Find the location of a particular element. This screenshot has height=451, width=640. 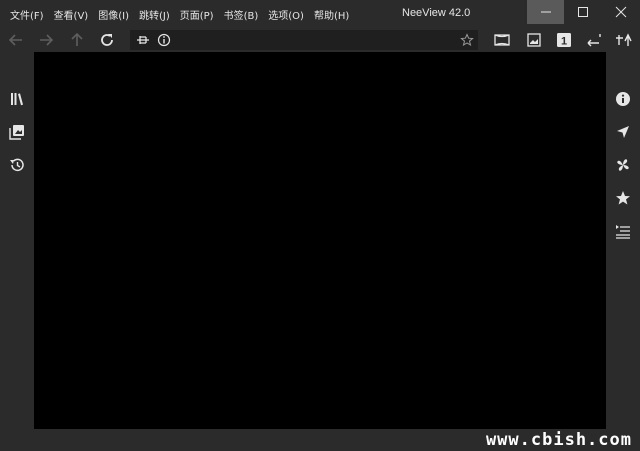

arrow-up-icon is located at coordinates (77, 39).